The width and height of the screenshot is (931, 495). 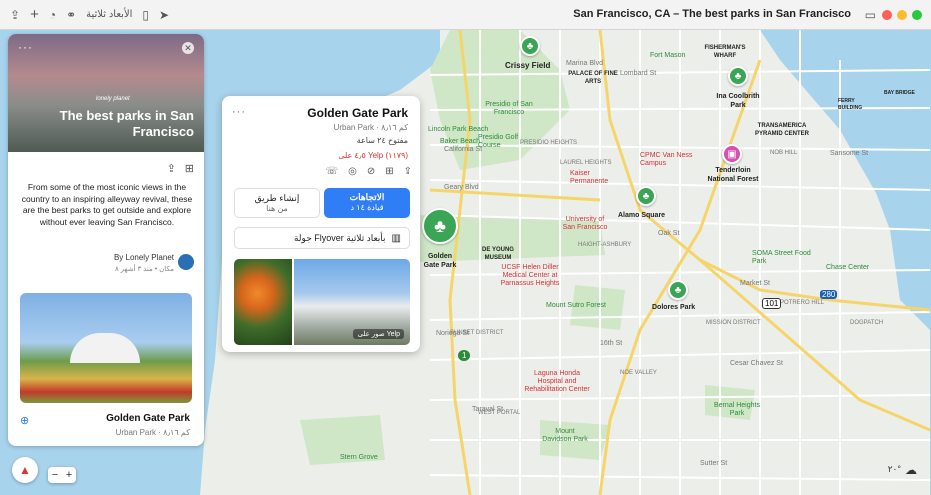 I want to click on website-icon: ◎, so click(x=352, y=171).